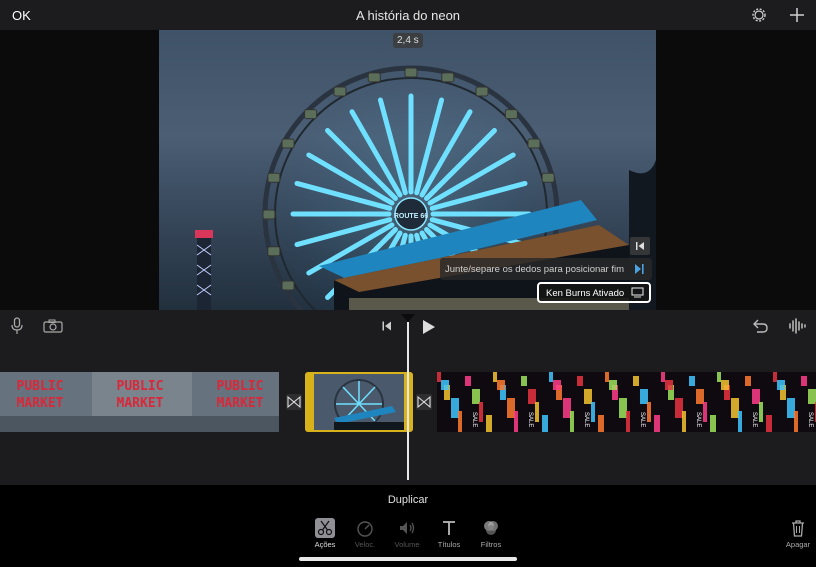 The height and width of the screenshot is (567, 816). What do you see at coordinates (407, 544) in the screenshot?
I see `tool-volume-label: Volume` at bounding box center [407, 544].